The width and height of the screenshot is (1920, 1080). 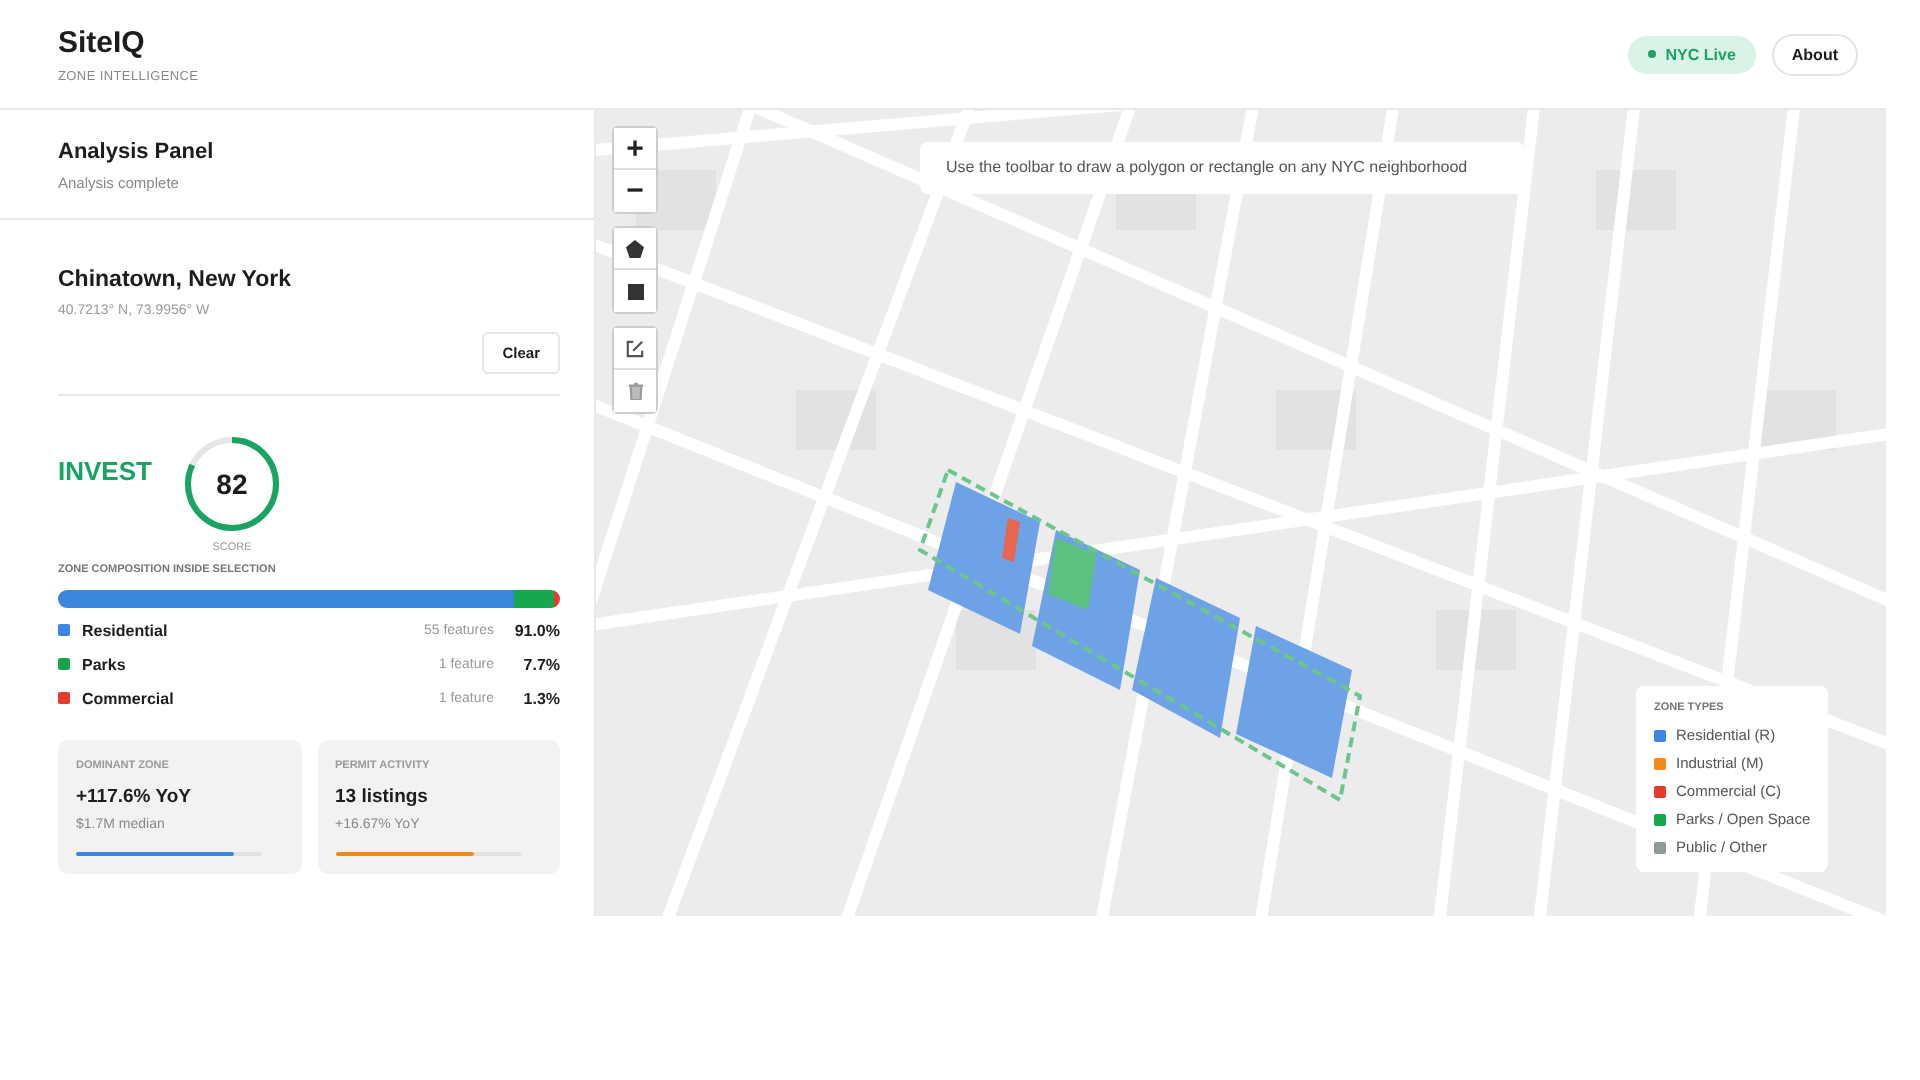 I want to click on zone-percent: 1.3%, so click(x=540, y=698).